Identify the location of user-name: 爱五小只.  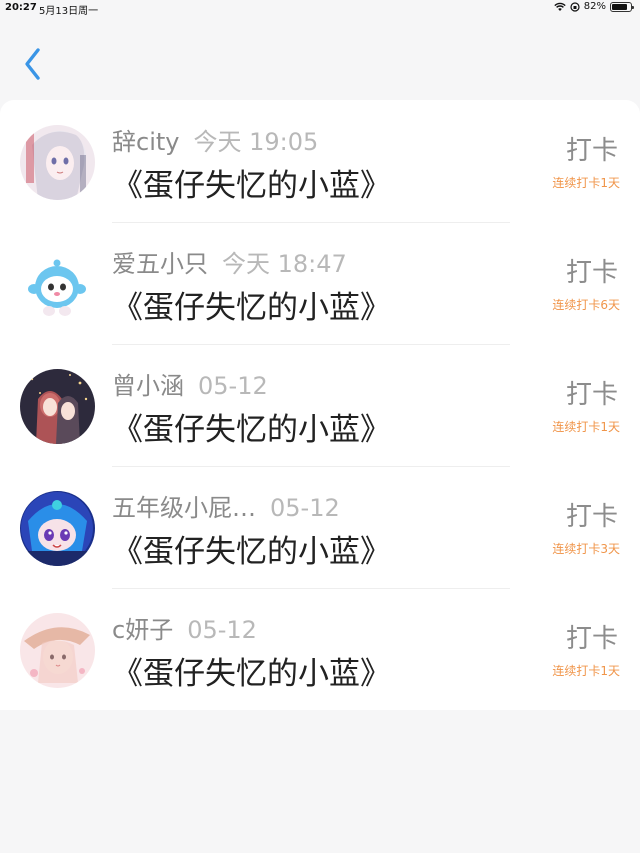
(160, 264).